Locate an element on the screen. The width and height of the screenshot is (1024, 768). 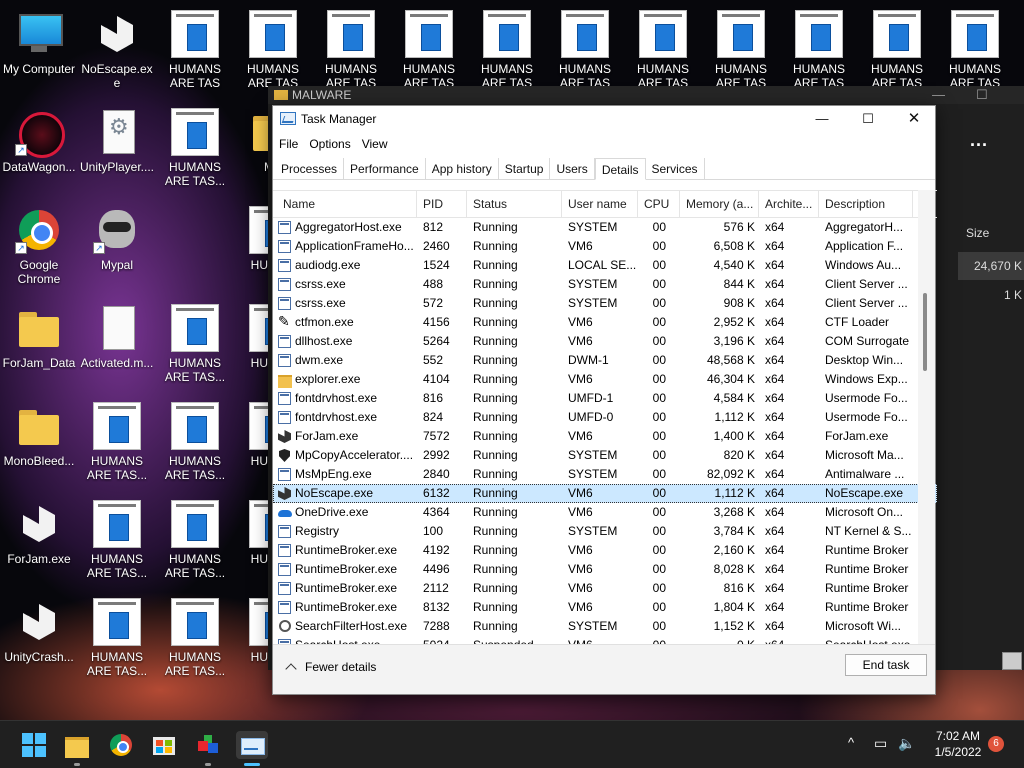
desktop-icon: ForJam.exe is located at coordinates (39, 538).